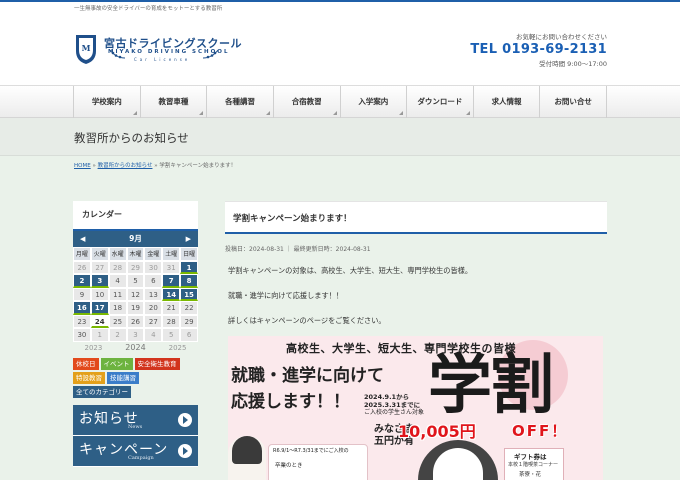 The width and height of the screenshot is (680, 480). What do you see at coordinates (135, 348) in the screenshot?
I see `calendar-year-nav: 2023 2024 2025` at bounding box center [135, 348].